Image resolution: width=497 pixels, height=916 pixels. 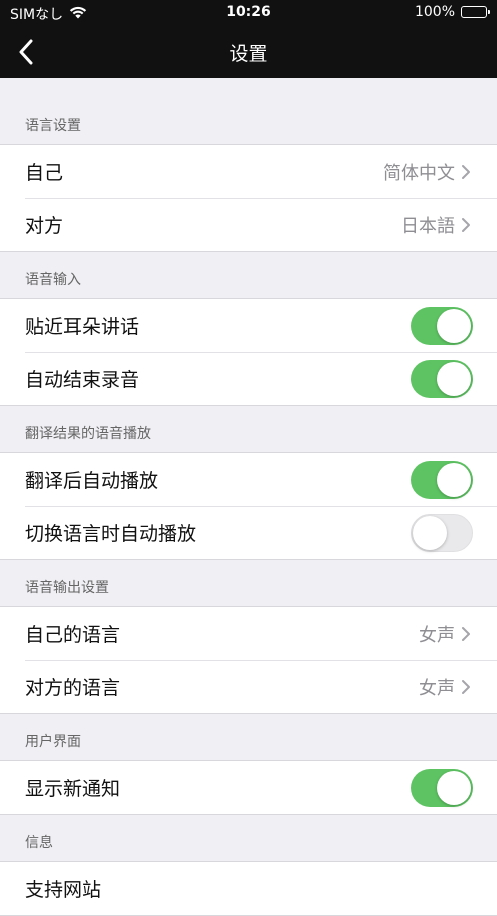 What do you see at coordinates (73, 635) in the screenshot?
I see `row-label: 自己的语言` at bounding box center [73, 635].